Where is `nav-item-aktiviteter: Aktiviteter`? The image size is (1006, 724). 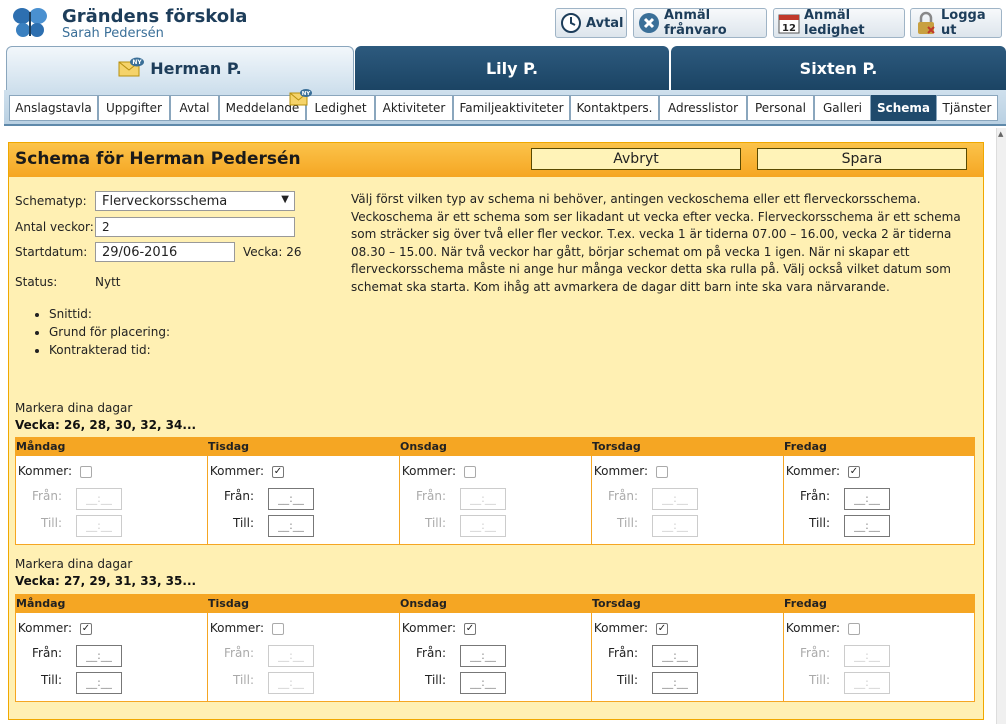 nav-item-aktiviteter: Aktiviteter is located at coordinates (414, 108).